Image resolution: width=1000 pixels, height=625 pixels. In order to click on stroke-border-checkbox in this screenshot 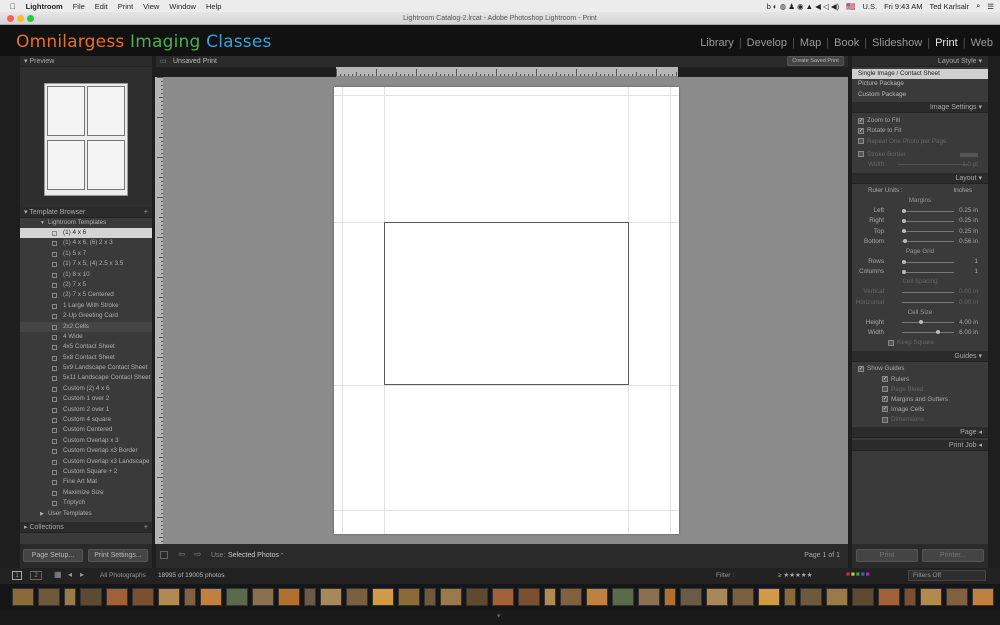, I will do `click(861, 154)`.